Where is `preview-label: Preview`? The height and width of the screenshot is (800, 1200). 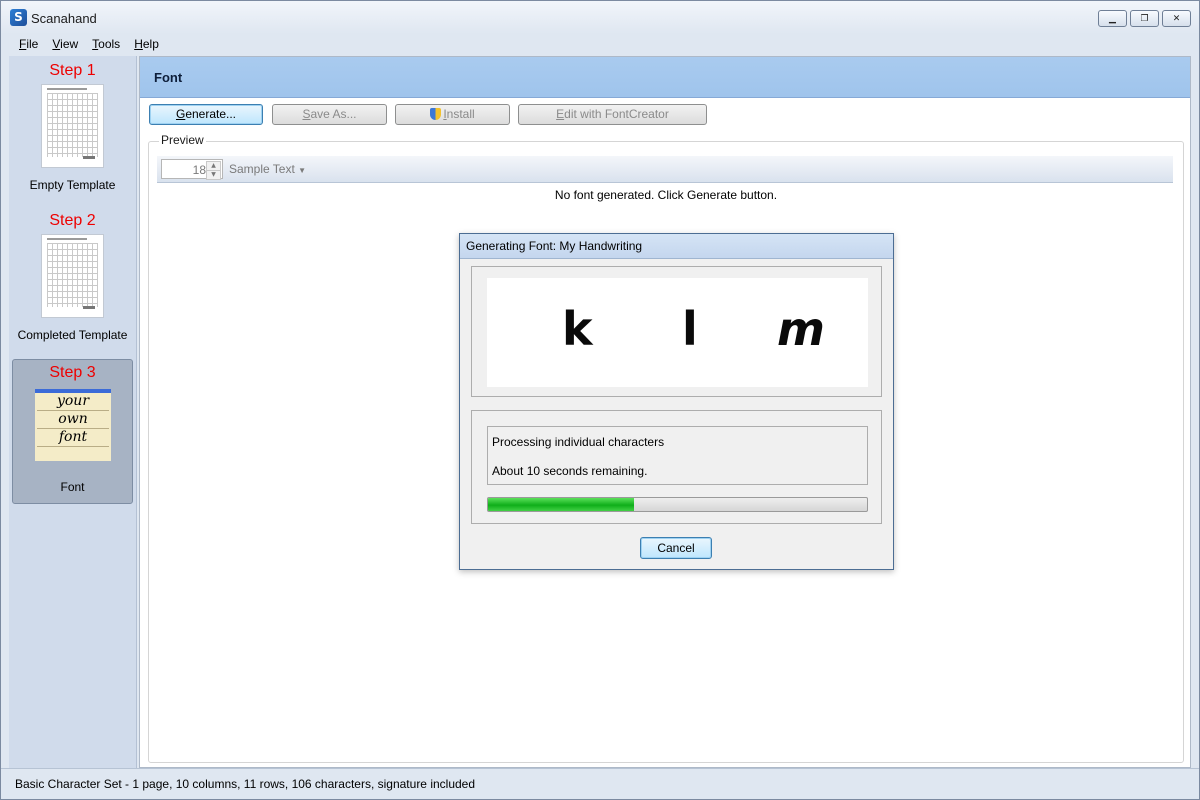 preview-label: Preview is located at coordinates (182, 140).